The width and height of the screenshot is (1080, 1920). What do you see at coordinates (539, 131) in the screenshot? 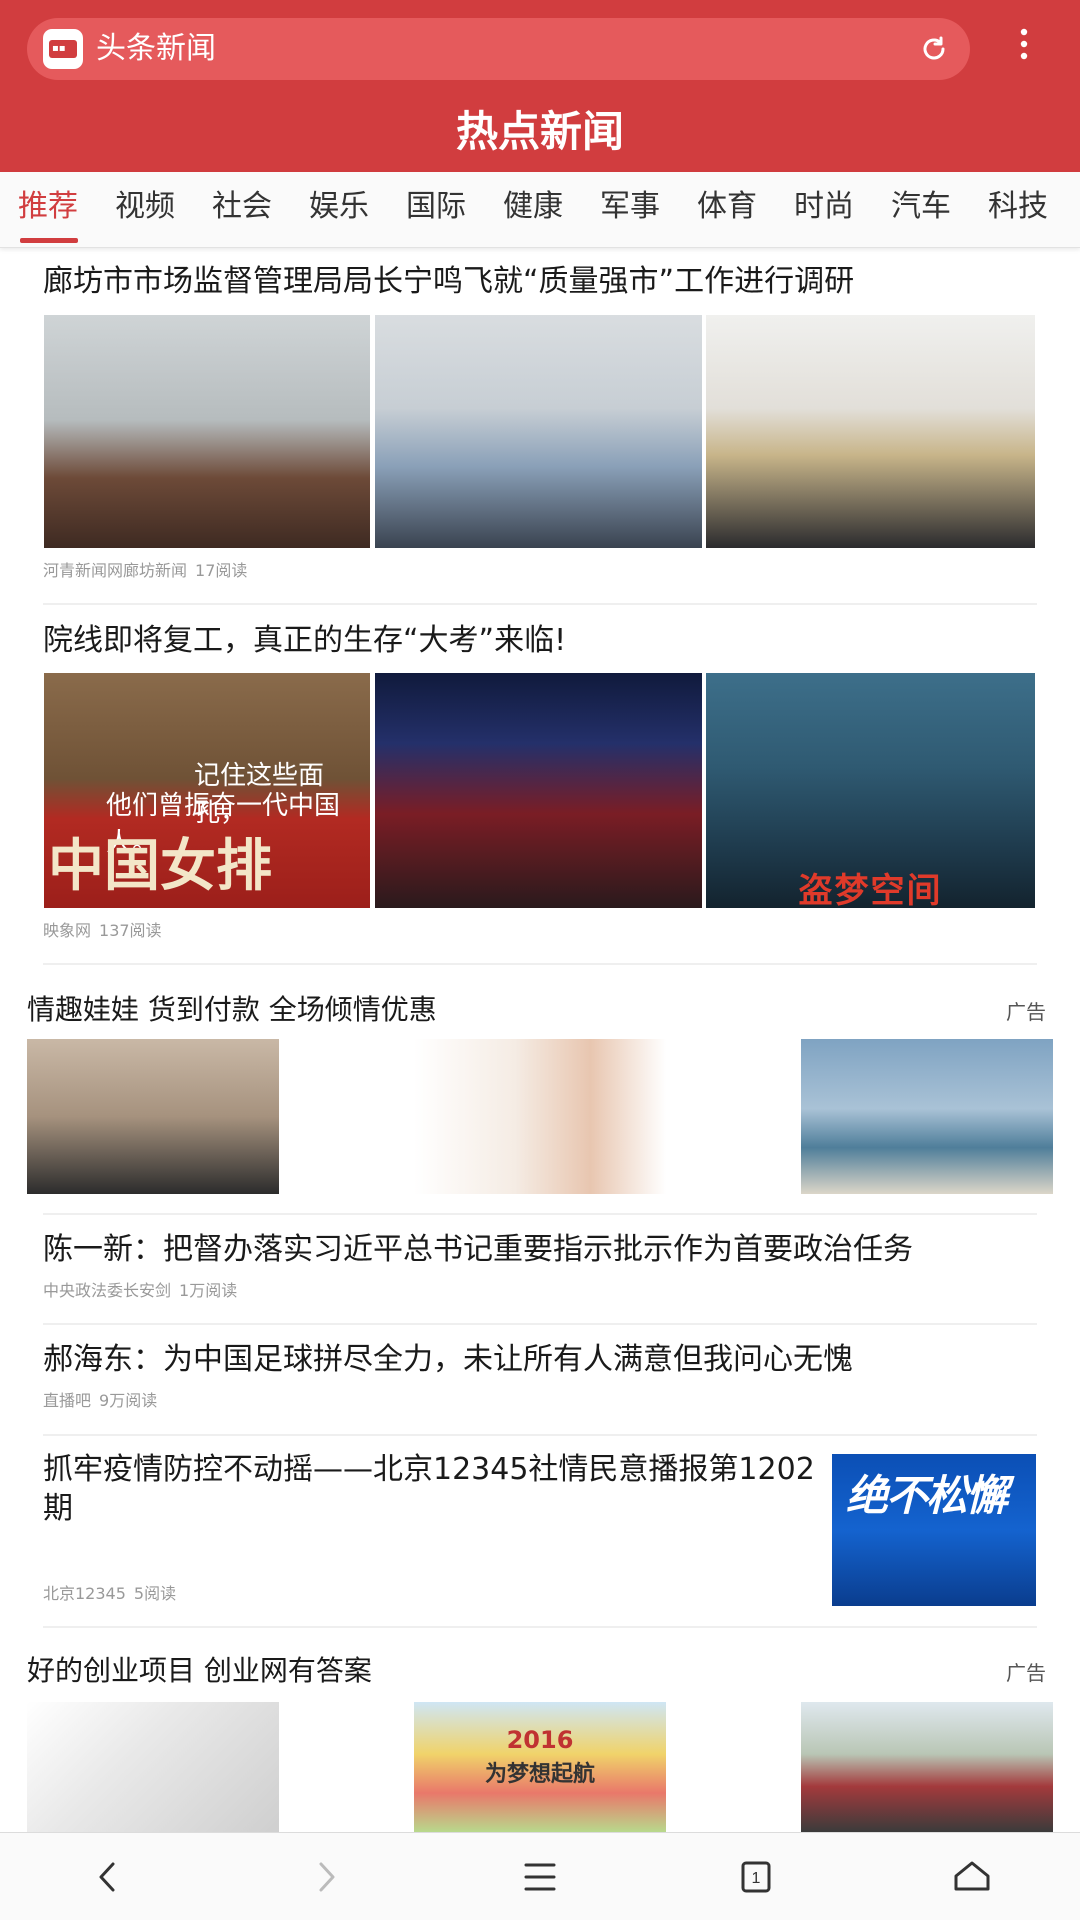
I see `page-title: 热点新闻` at bounding box center [539, 131].